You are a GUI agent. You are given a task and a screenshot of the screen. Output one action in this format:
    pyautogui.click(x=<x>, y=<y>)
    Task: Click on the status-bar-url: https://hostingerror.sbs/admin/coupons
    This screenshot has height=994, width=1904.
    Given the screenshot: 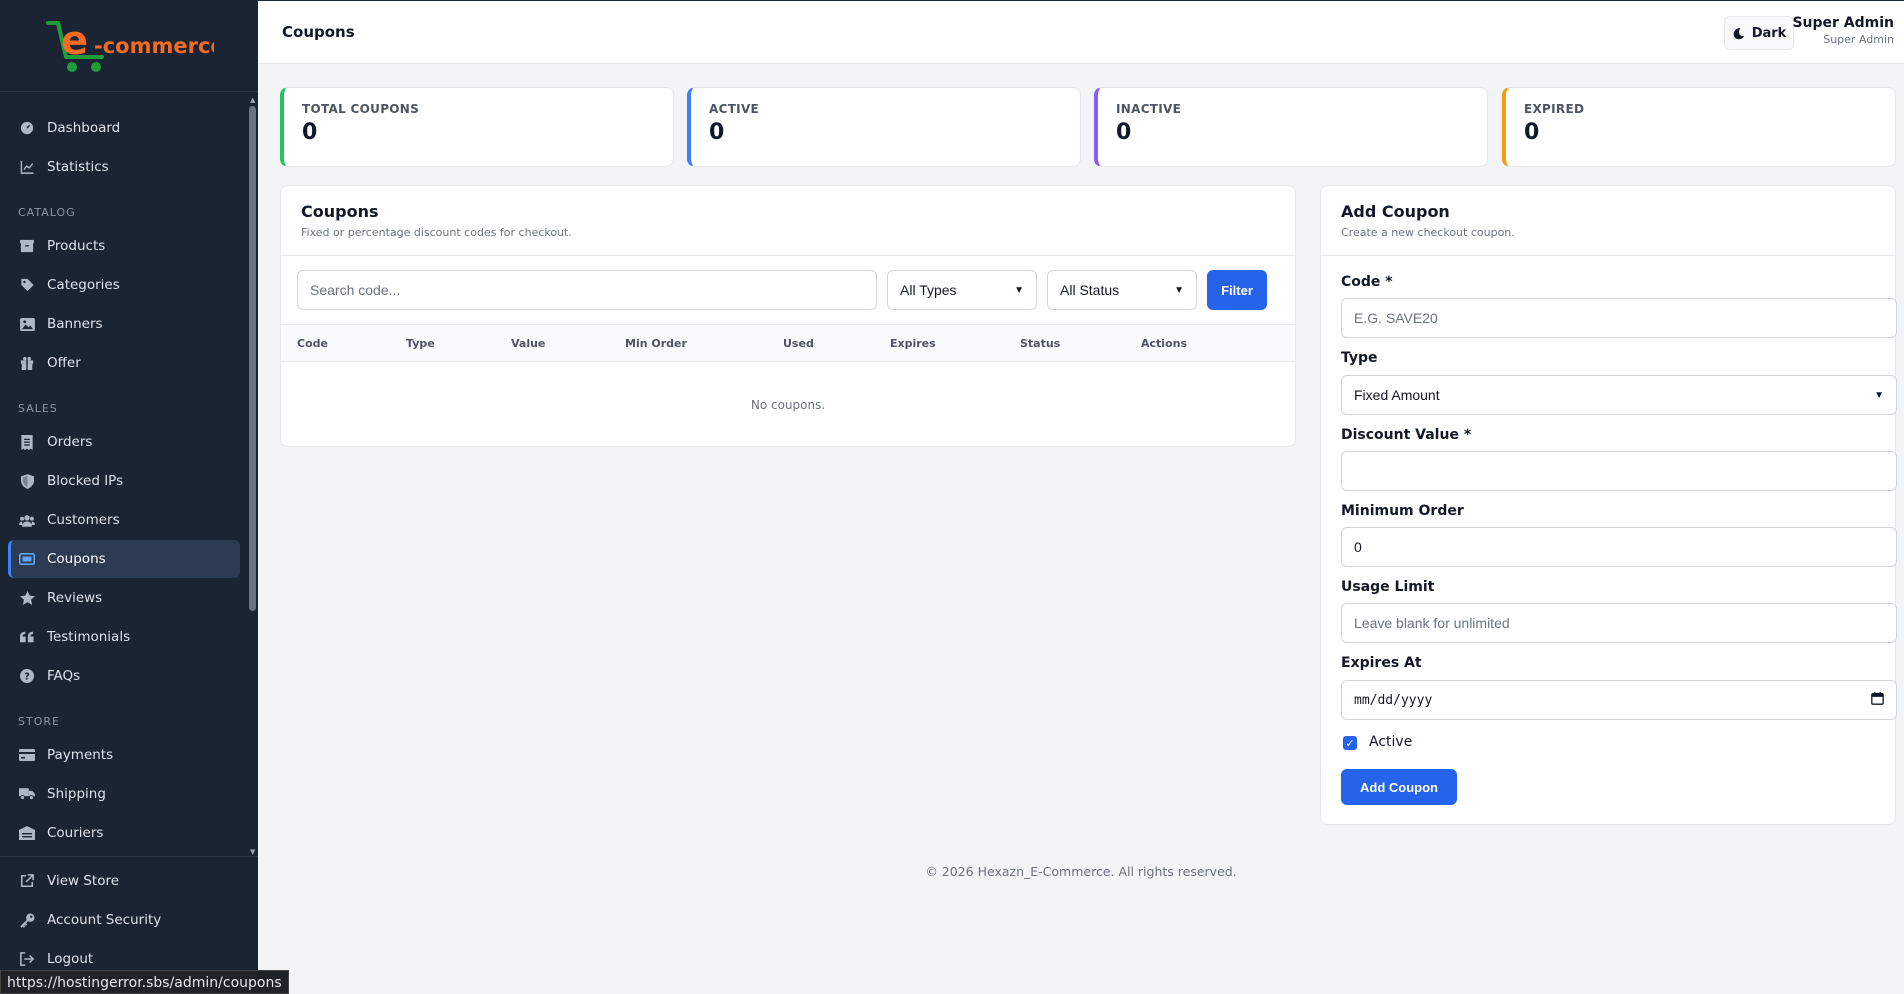 What is the action you would take?
    pyautogui.click(x=144, y=982)
    